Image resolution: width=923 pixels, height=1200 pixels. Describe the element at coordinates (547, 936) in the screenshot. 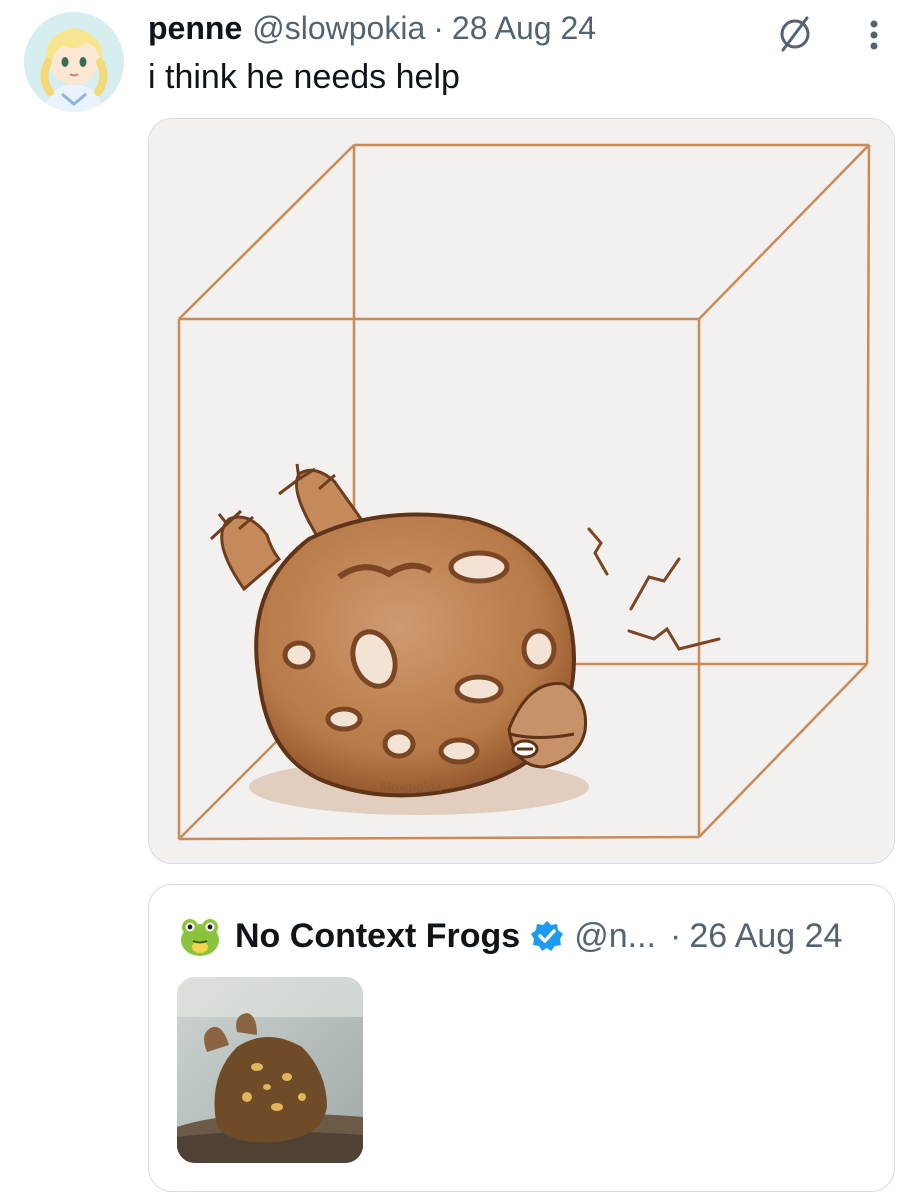

I see `verified-badge-icon` at that location.